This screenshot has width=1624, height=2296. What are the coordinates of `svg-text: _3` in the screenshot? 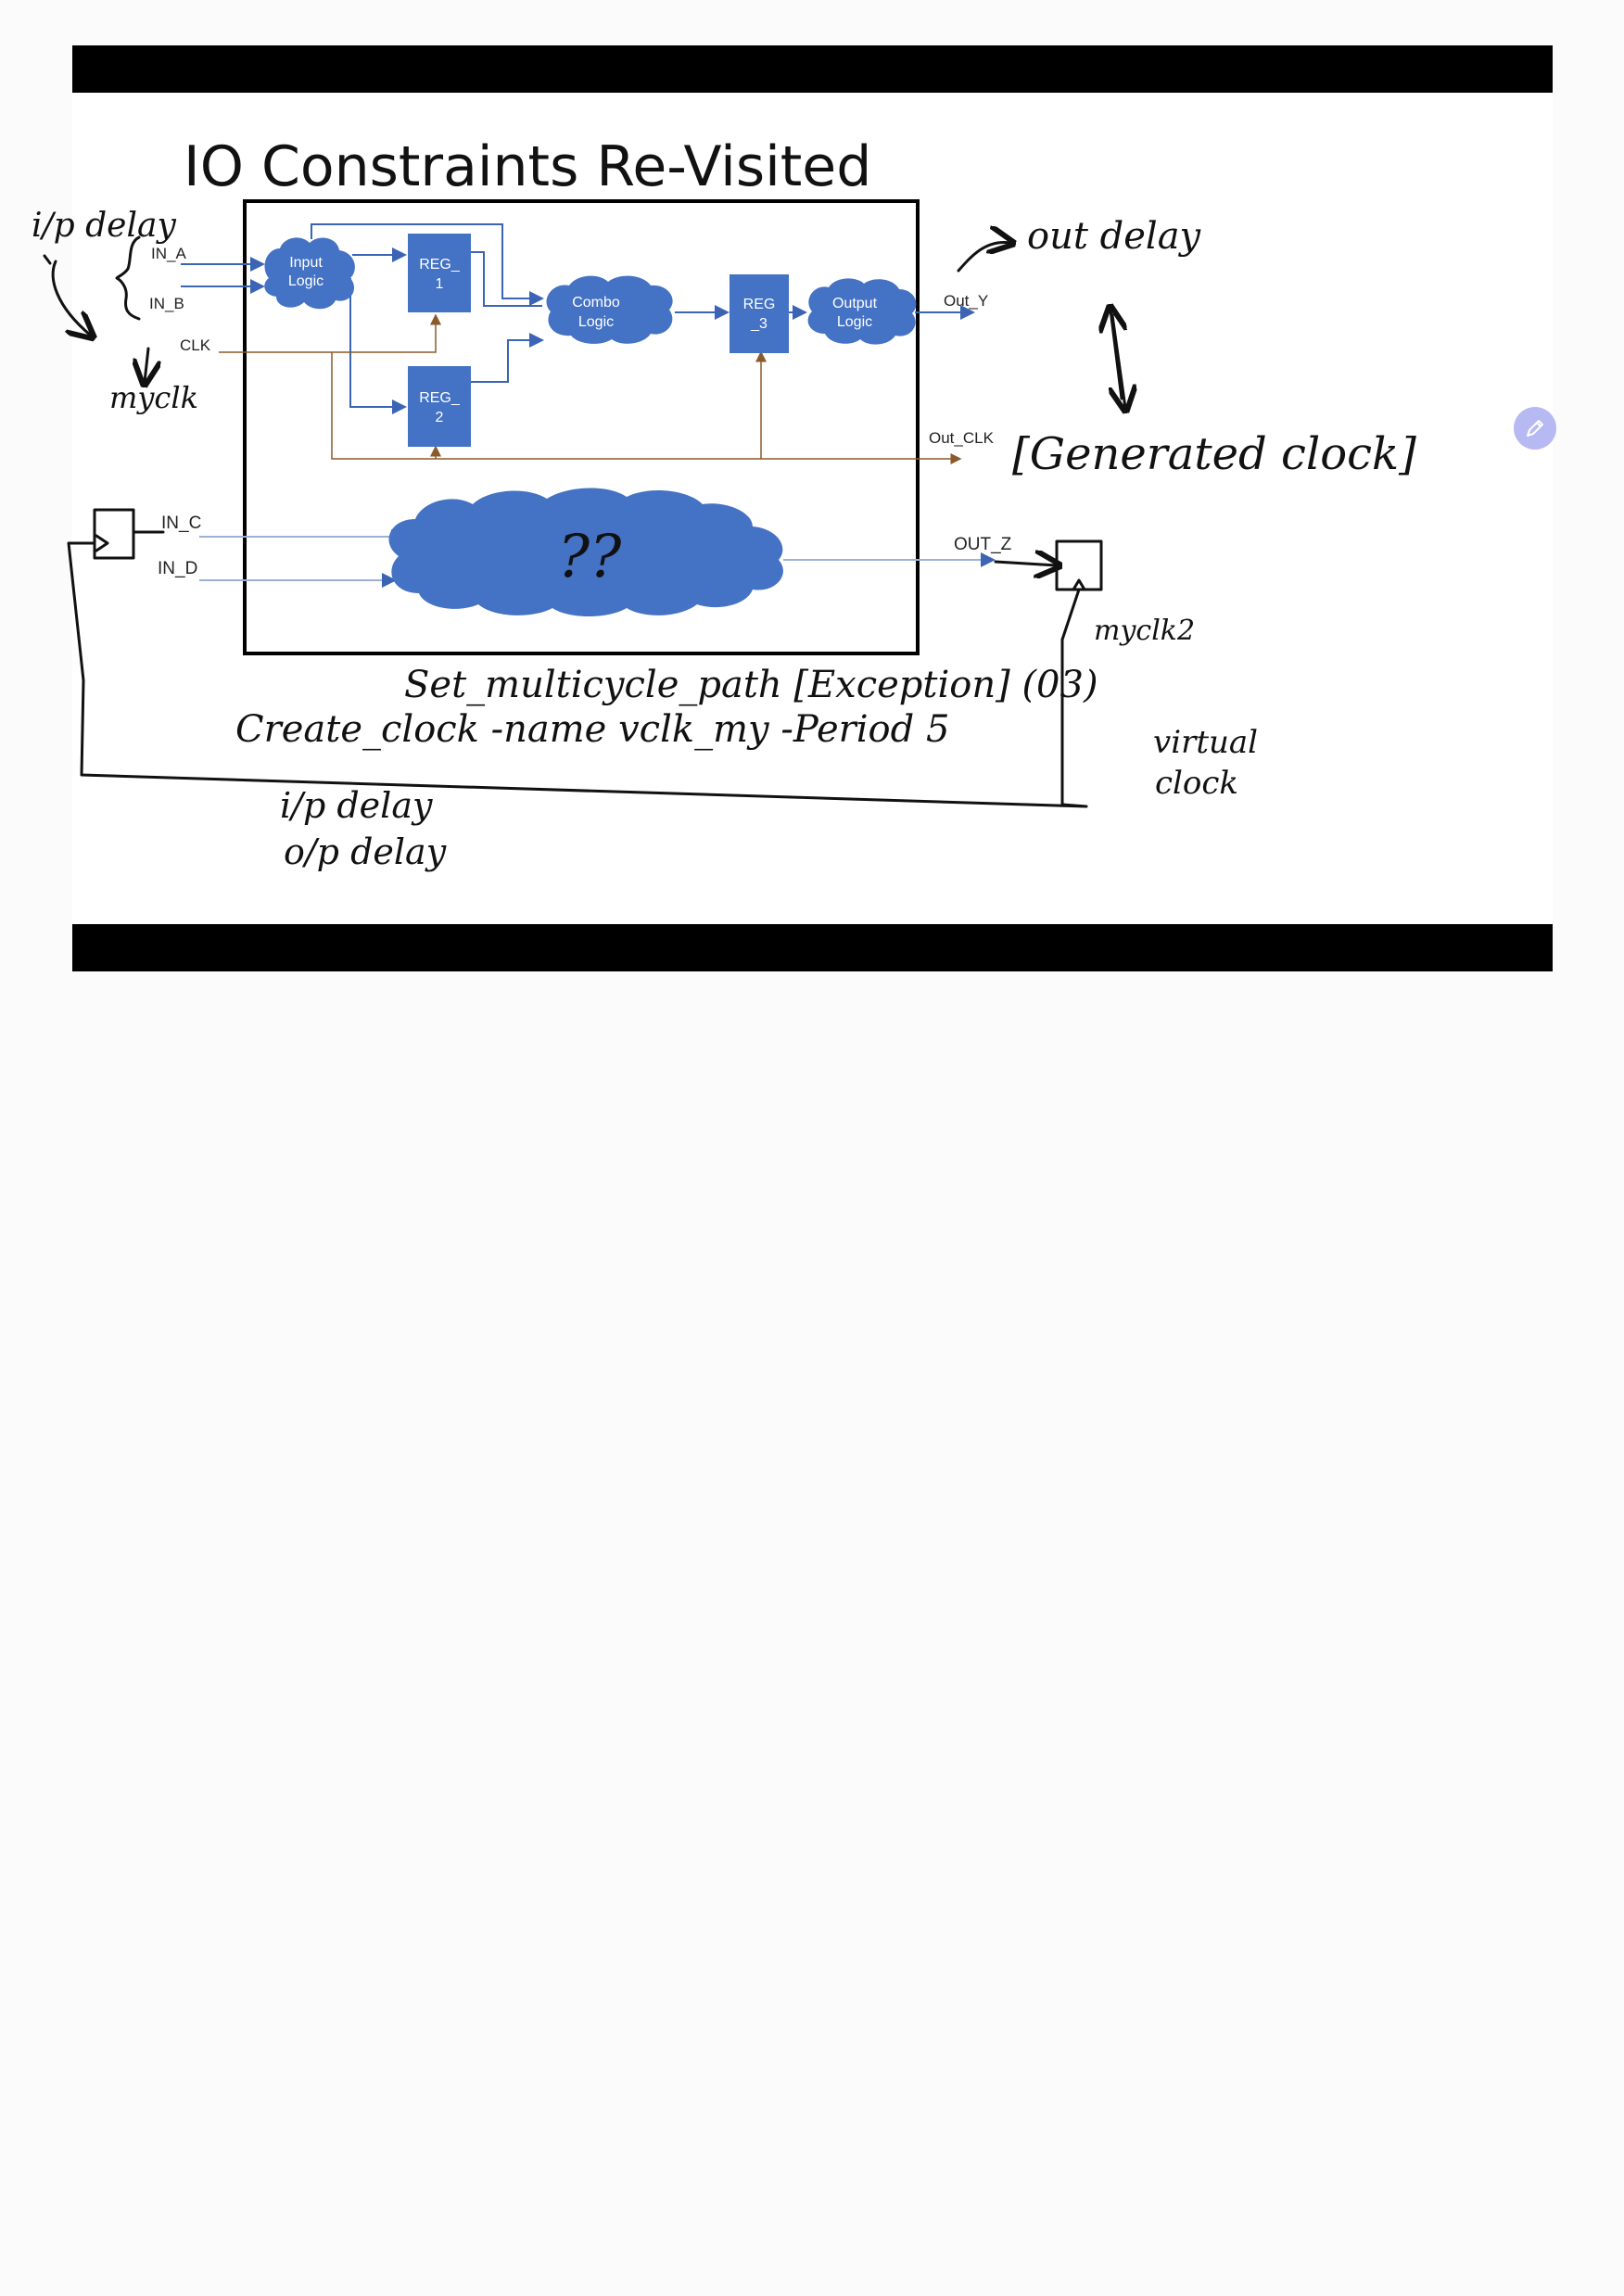 It's located at (759, 324).